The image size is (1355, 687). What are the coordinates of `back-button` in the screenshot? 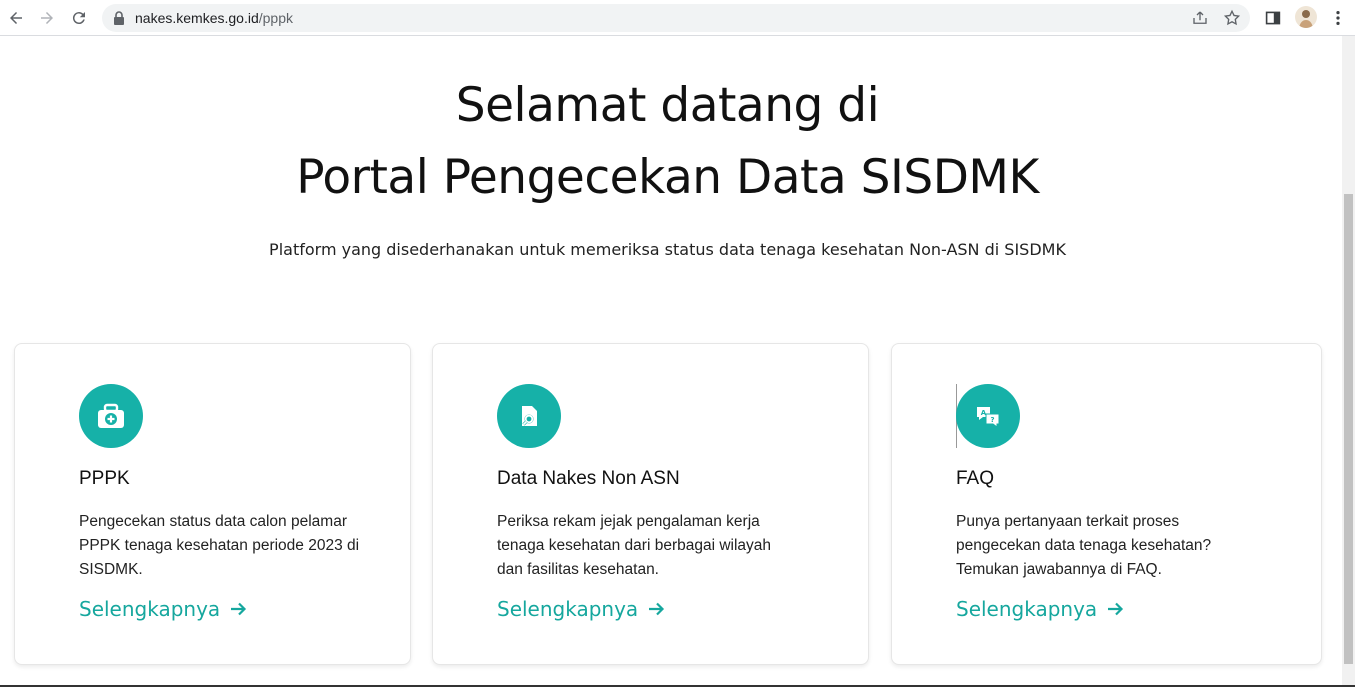 It's located at (16, 18).